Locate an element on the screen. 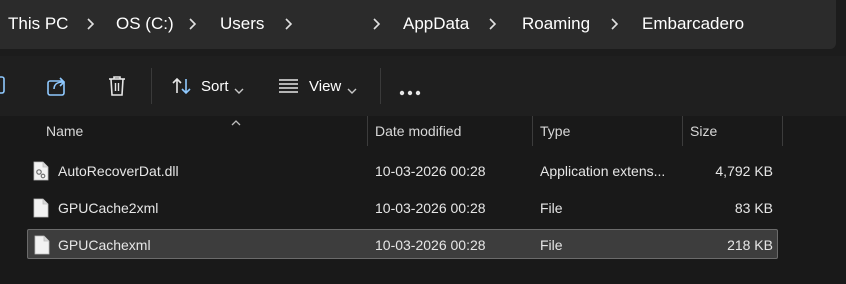  breadcrumb-item-appdata: AppData is located at coordinates (436, 24).